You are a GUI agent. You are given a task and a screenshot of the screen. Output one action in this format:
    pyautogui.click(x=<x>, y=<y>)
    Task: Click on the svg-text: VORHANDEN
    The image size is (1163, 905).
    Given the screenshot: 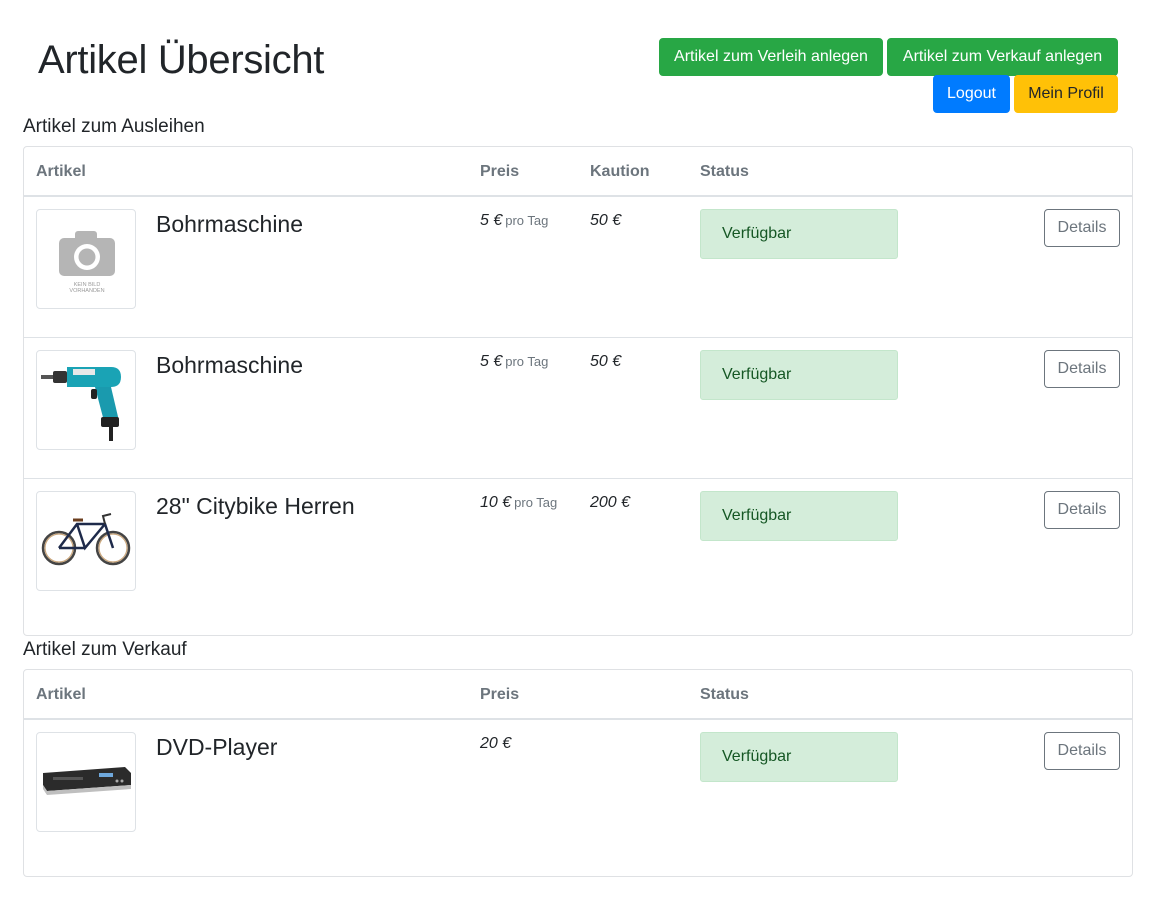 What is the action you would take?
    pyautogui.click(x=86, y=291)
    